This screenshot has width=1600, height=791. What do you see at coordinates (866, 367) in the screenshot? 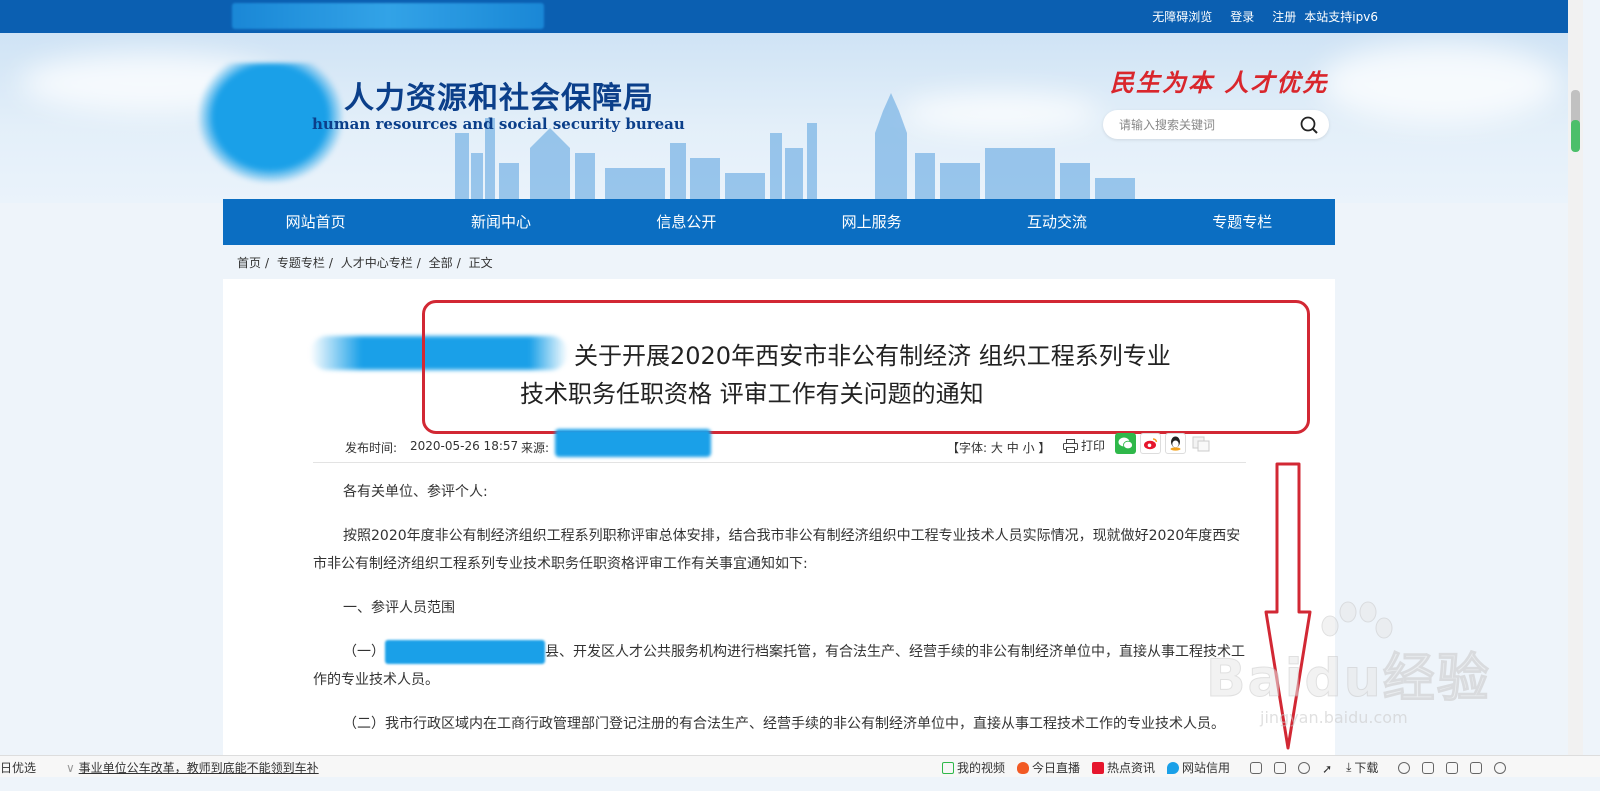
I see `title-highlight-annotation` at bounding box center [866, 367].